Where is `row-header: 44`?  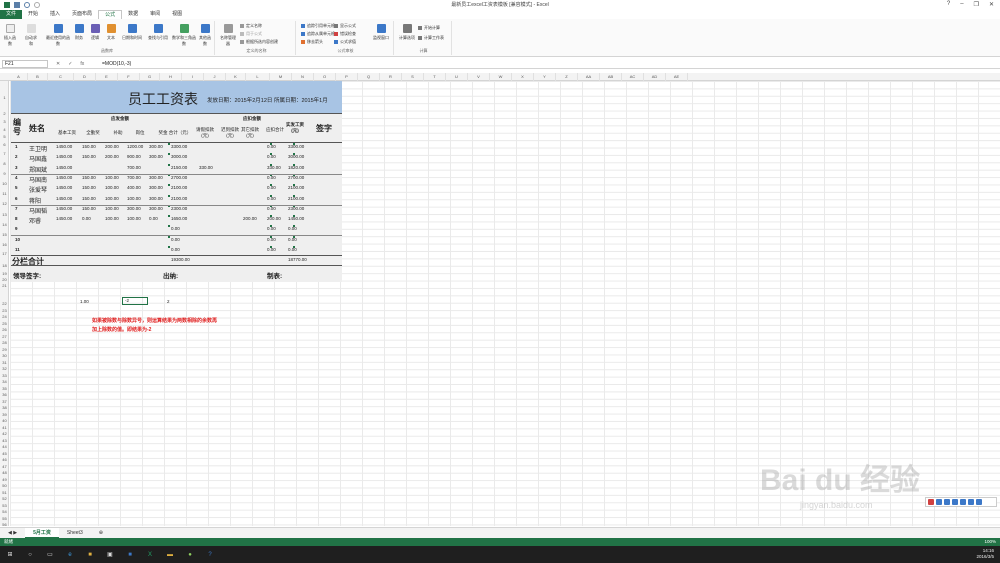
row-header: 44 is located at coordinates (4, 446).